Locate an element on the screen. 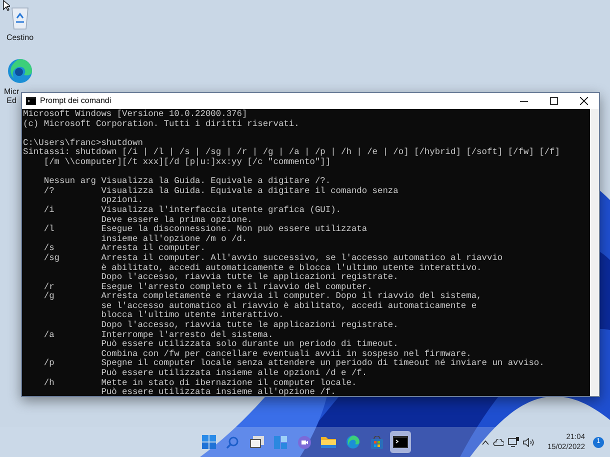  console-line: (c) Microsoft Corporation. Tutti i diritti riservati. is located at coordinates (161, 125).